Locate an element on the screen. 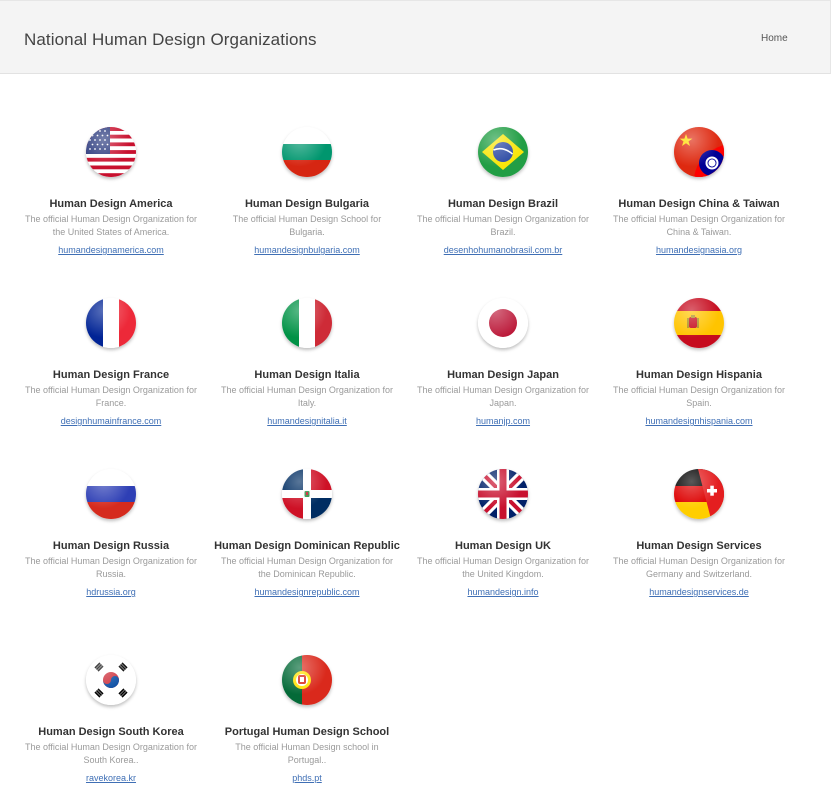 This screenshot has width=832, height=808. org-website-link: designhumainfrance.com is located at coordinates (111, 421).